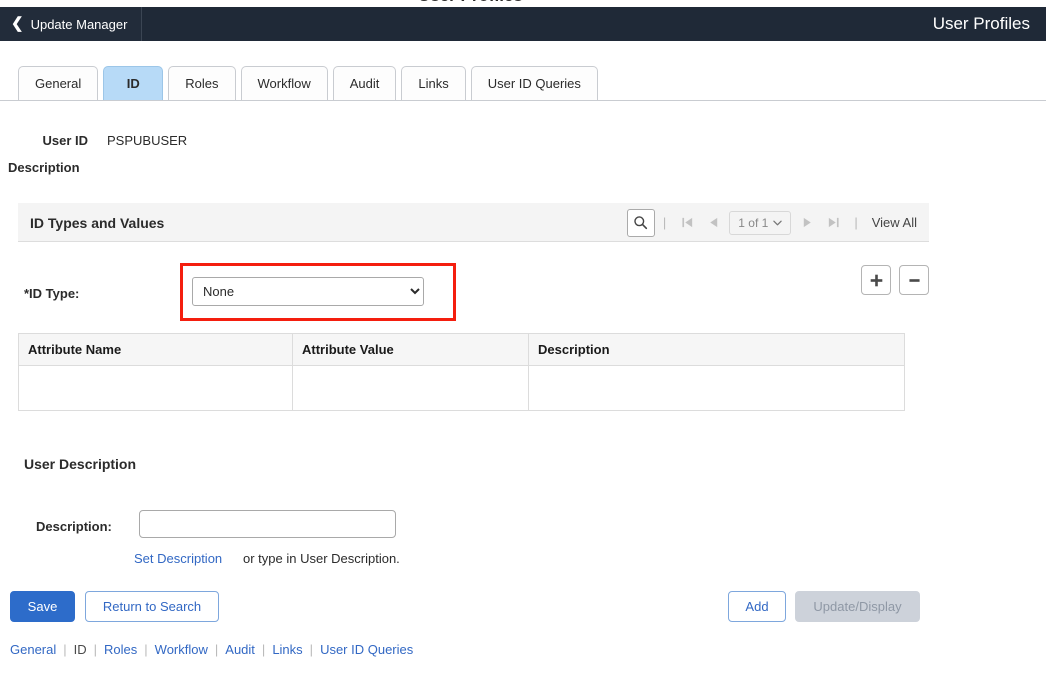 This screenshot has width=1046, height=684. I want to click on id-type-label: *ID Type:, so click(52, 293).